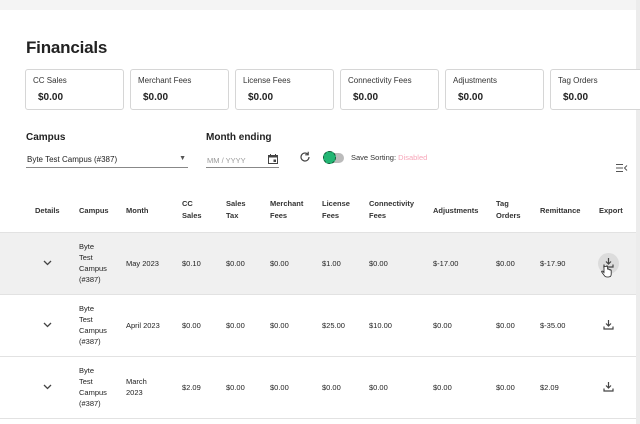  Describe the element at coordinates (136, 381) in the screenshot. I see `month-line: March` at that location.